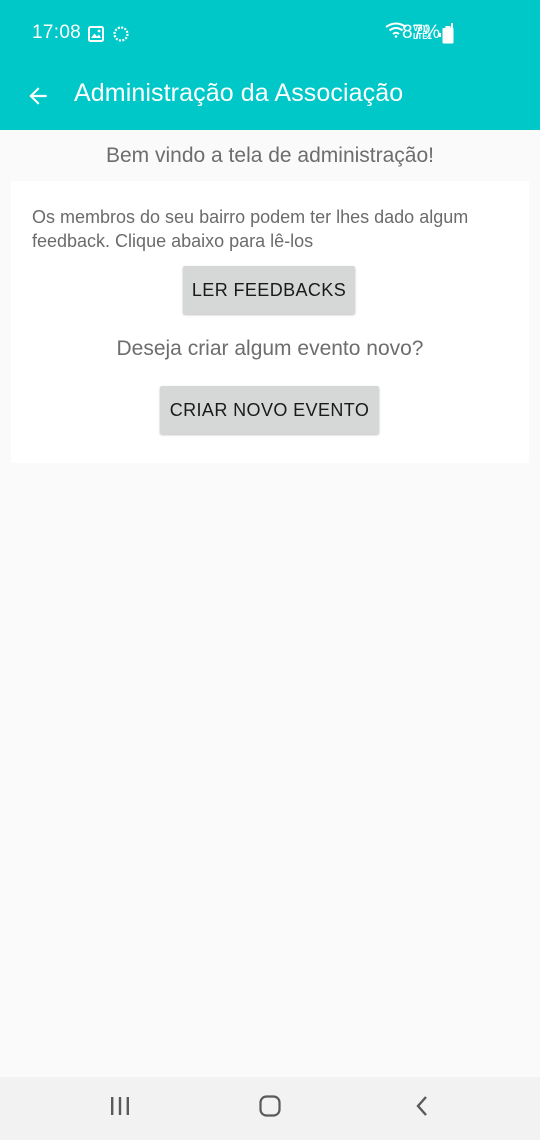 The width and height of the screenshot is (540, 1140). What do you see at coordinates (448, 37) in the screenshot?
I see `battery-icon` at bounding box center [448, 37].